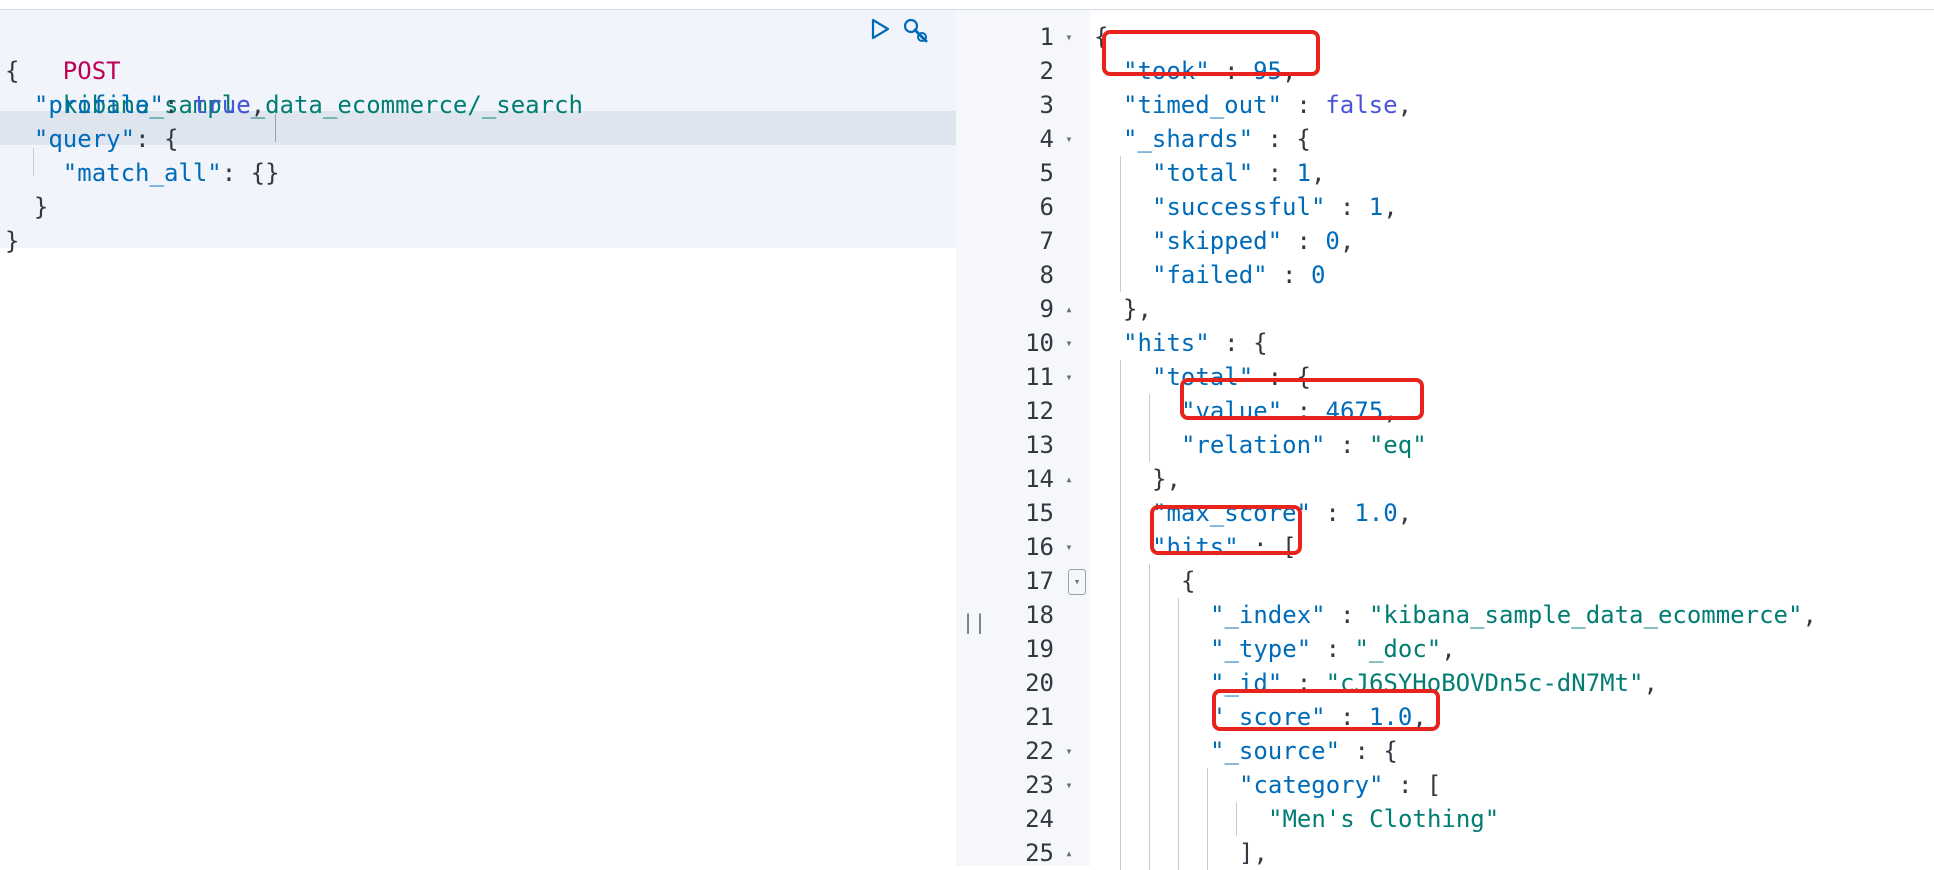 This screenshot has height=870, width=1934. What do you see at coordinates (1458, 479) in the screenshot?
I see `response-line: 14 ▴},` at bounding box center [1458, 479].